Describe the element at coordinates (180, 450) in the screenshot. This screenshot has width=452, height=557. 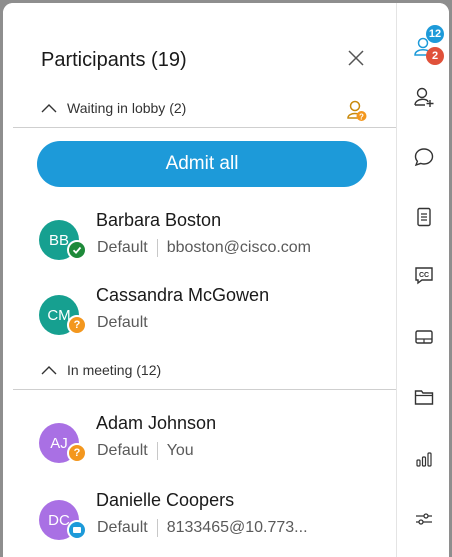
I see `participant-self-label: You` at that location.